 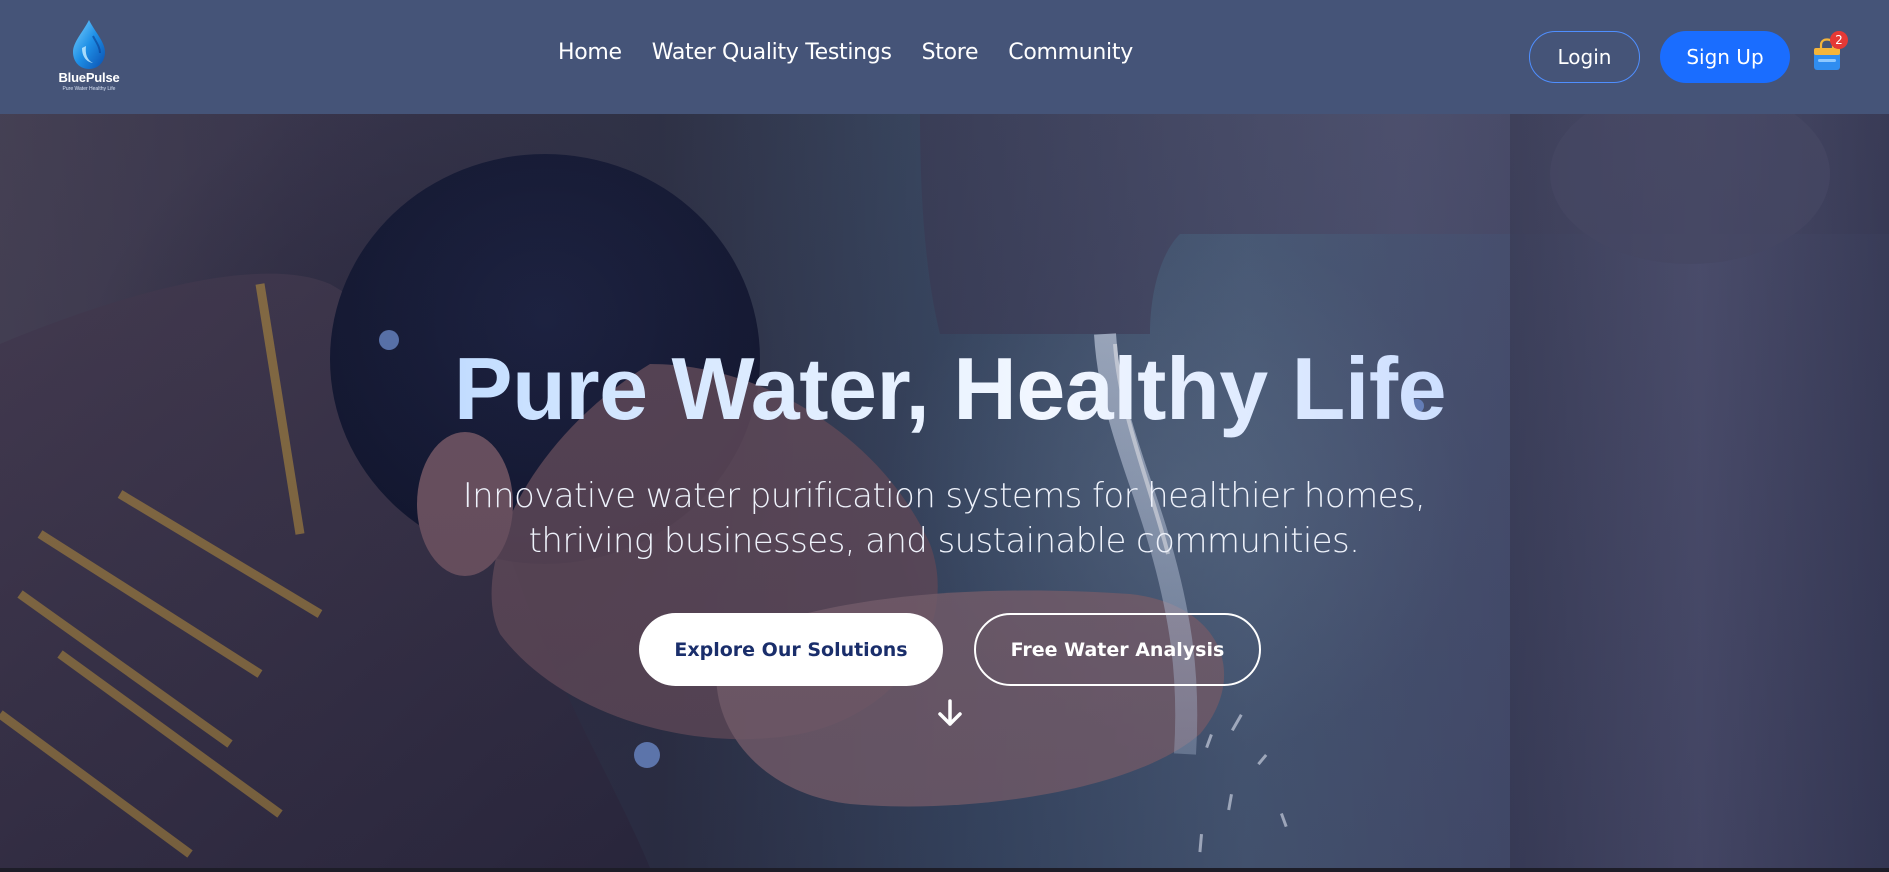 I want to click on cart-count-badge: 2, so click(x=1839, y=40).